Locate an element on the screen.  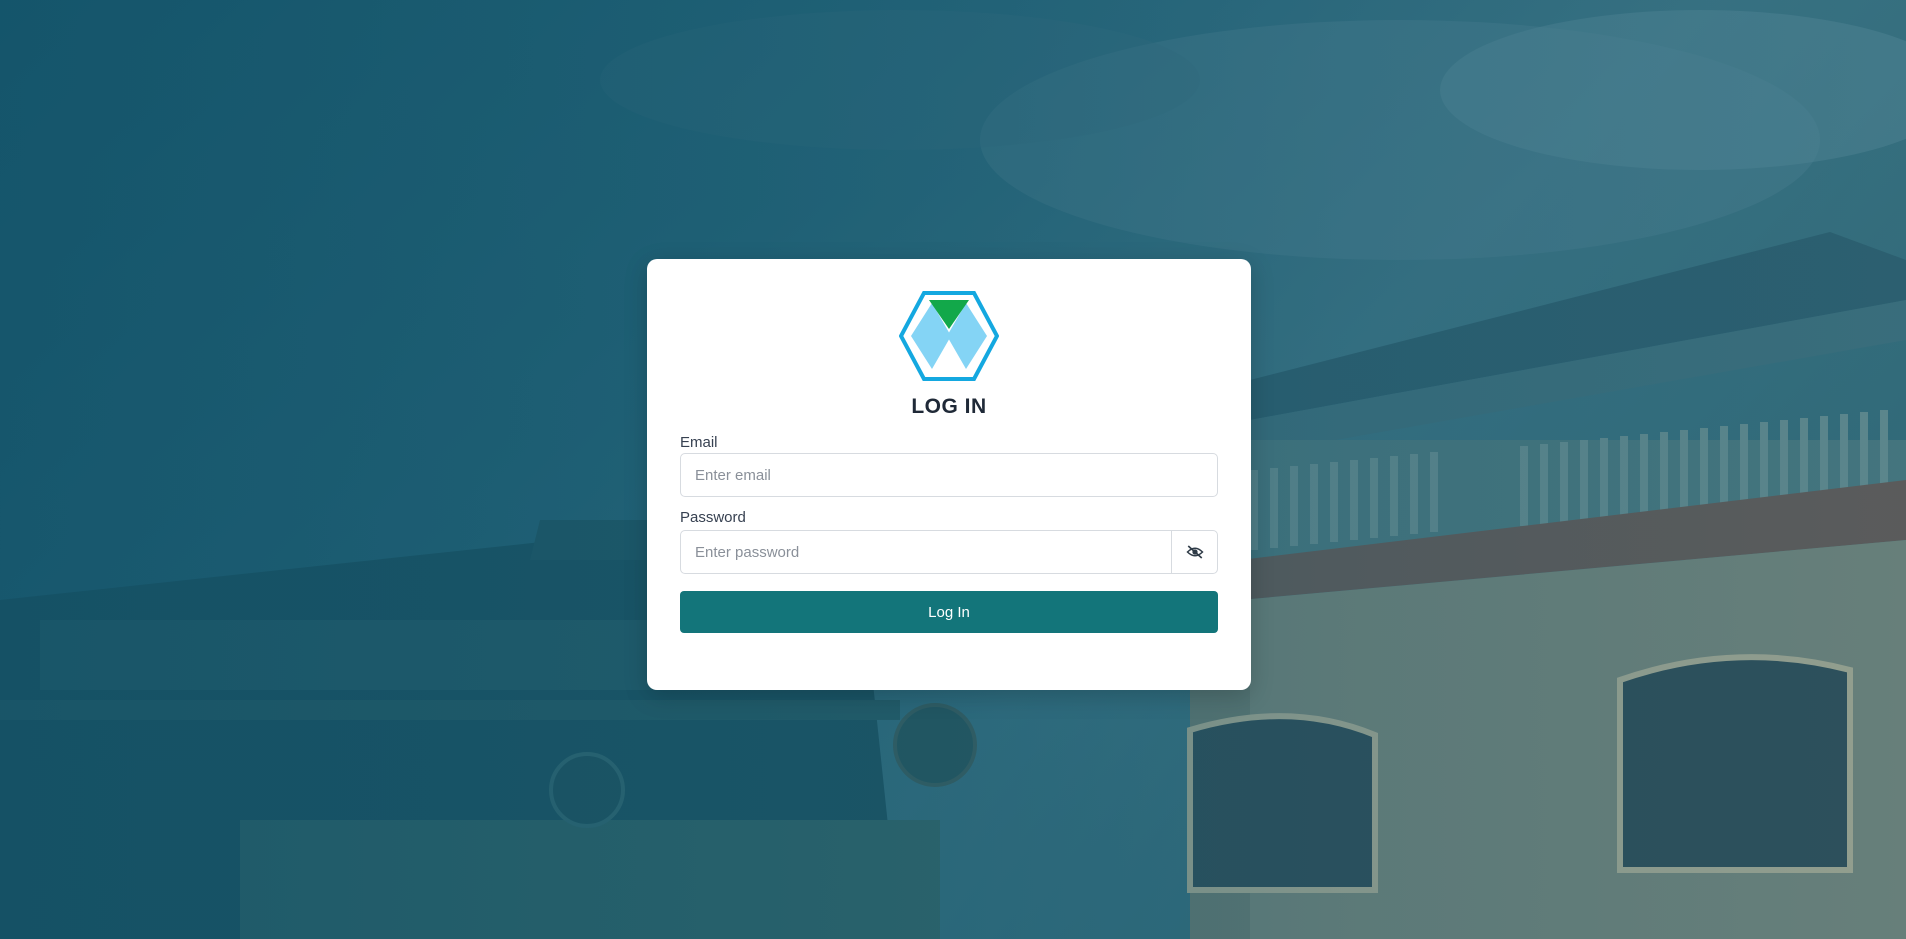
hexagon-logo-icon is located at coordinates (949, 336).